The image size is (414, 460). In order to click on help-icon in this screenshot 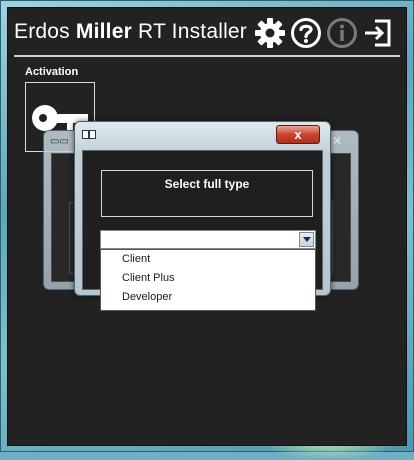, I will do `click(306, 33)`.